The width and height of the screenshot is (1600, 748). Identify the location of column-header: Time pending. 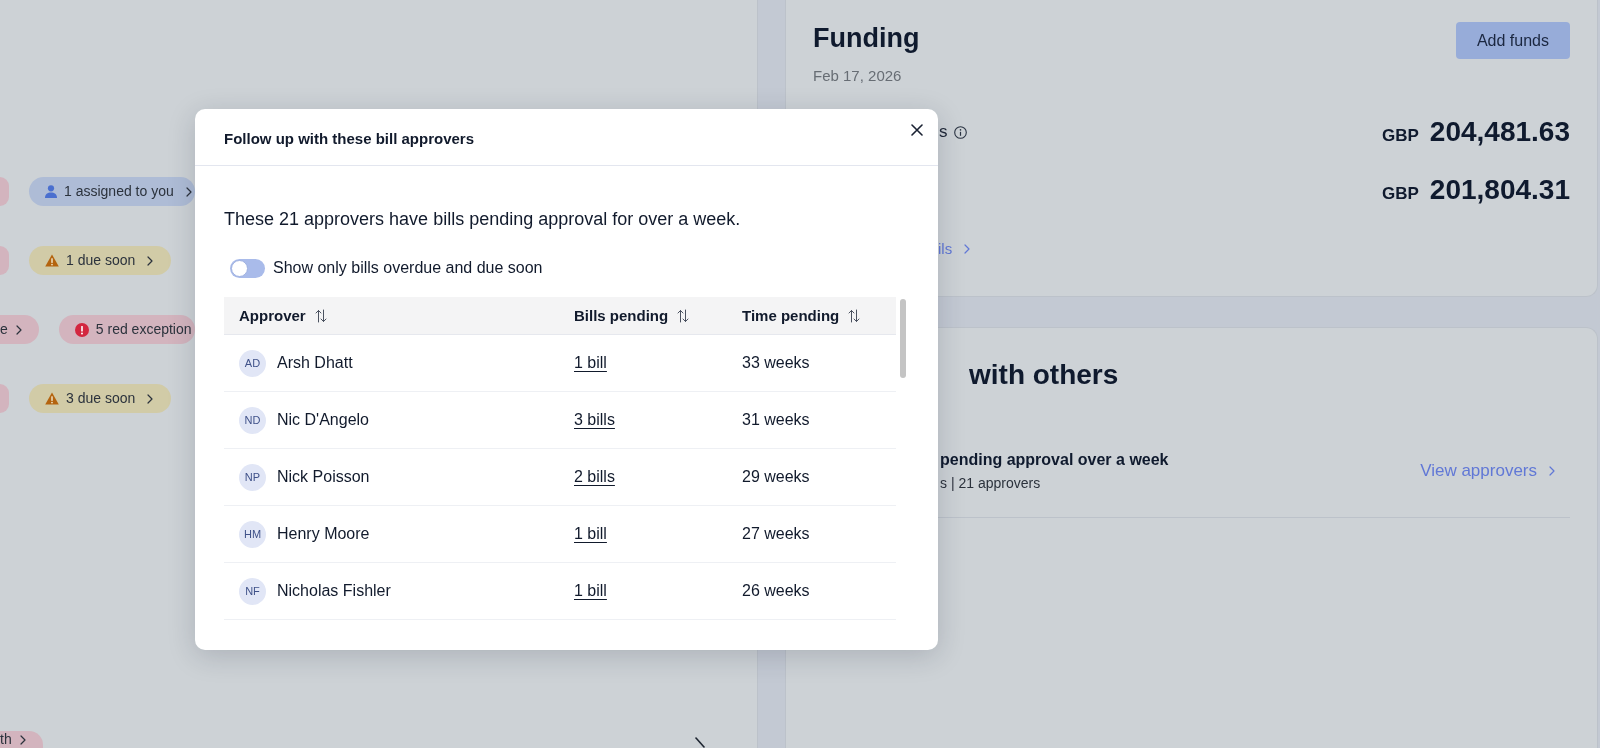
(801, 315).